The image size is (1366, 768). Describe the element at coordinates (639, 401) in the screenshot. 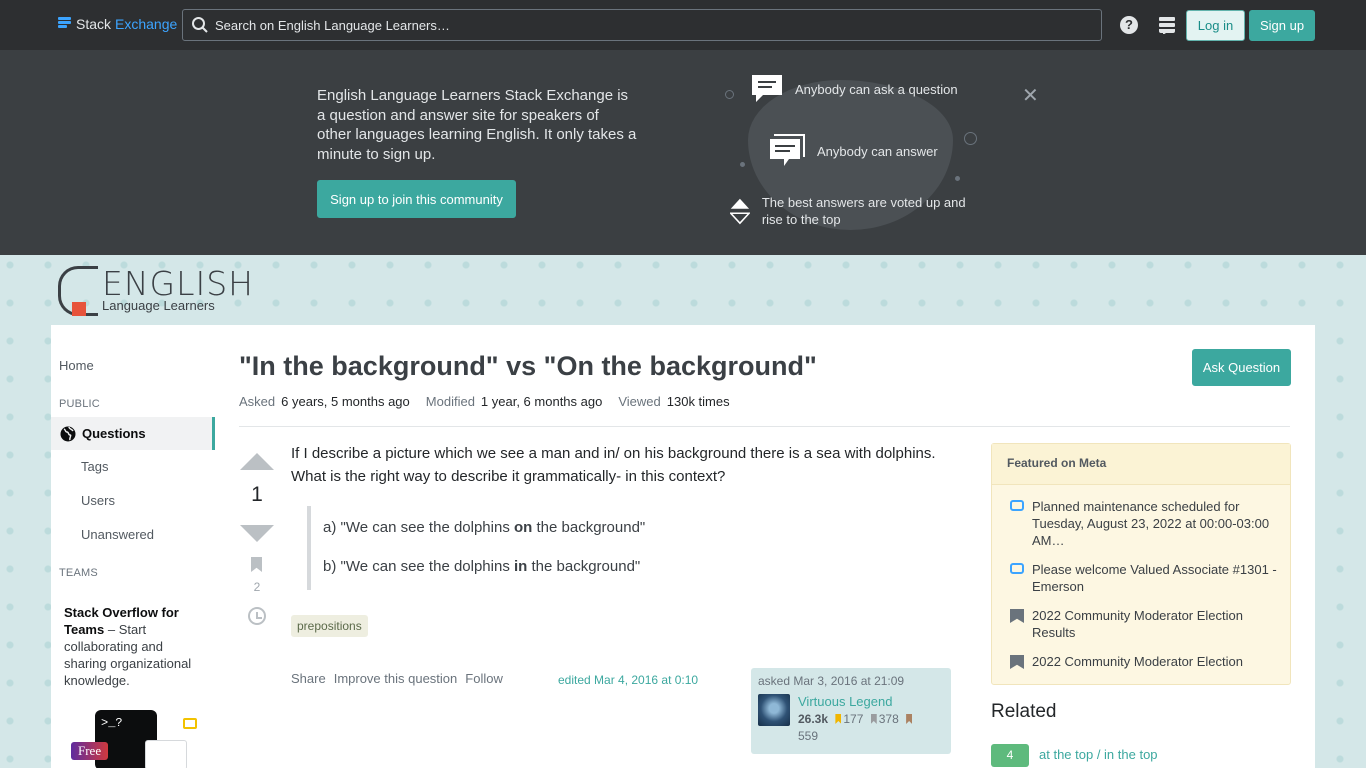

I see `meta-viewed-label: Viewed` at that location.